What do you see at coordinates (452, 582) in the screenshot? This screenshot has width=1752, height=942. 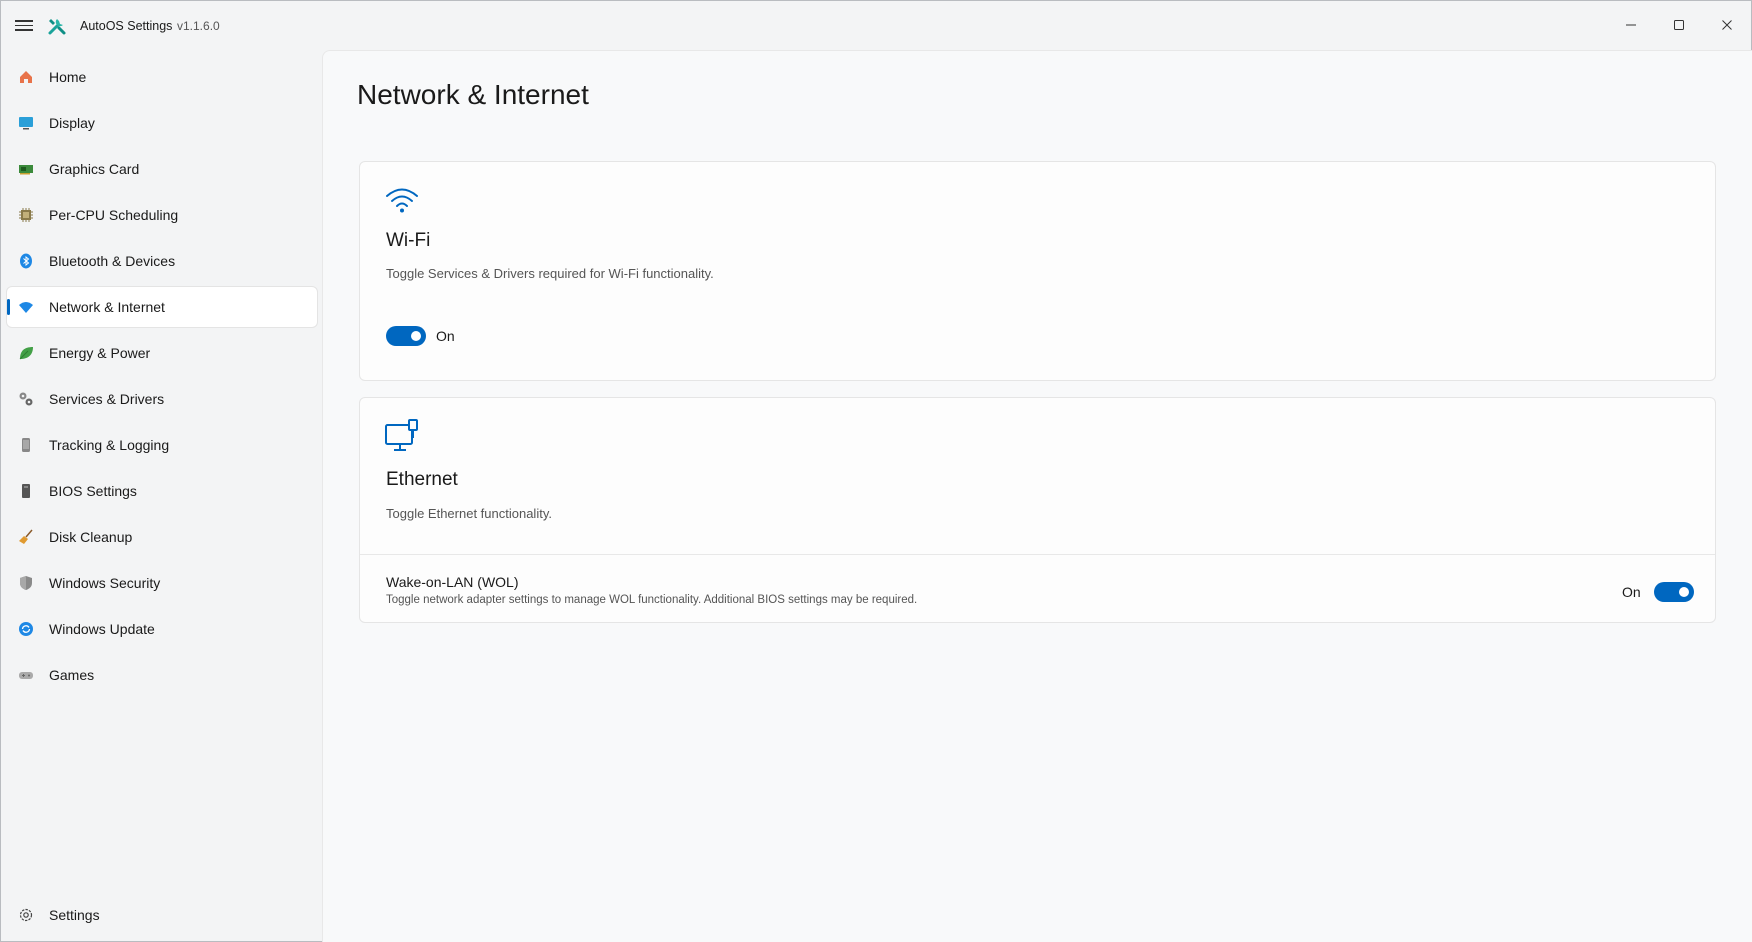 I see `wol-title: Wake-on-LAN (WOL)` at bounding box center [452, 582].